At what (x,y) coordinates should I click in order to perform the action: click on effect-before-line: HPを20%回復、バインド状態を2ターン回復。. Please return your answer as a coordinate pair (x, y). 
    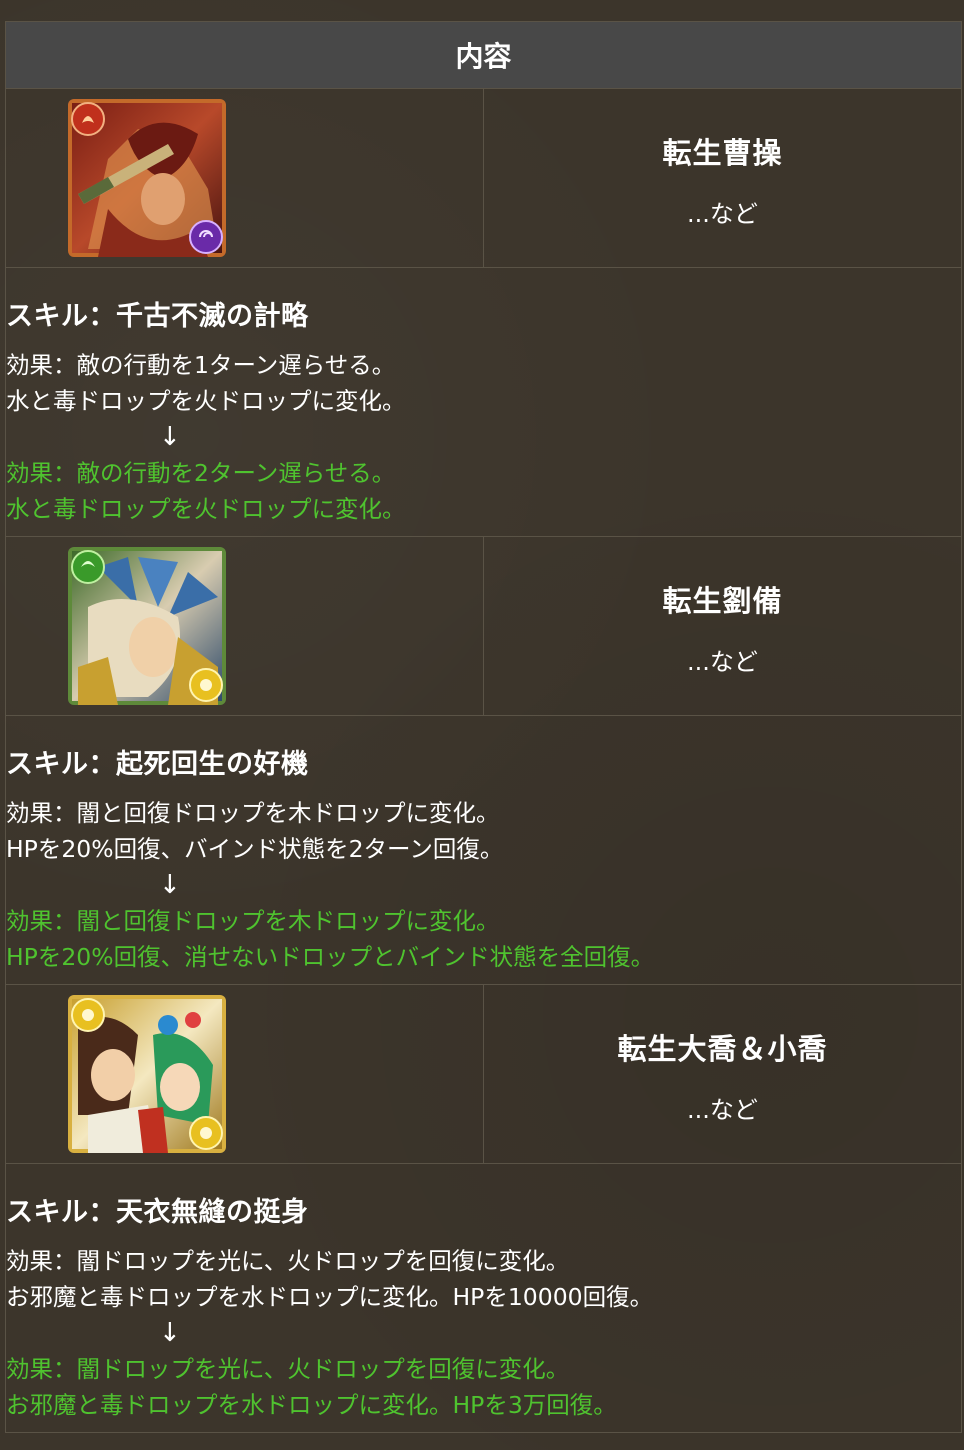
    Looking at the image, I should click on (255, 849).